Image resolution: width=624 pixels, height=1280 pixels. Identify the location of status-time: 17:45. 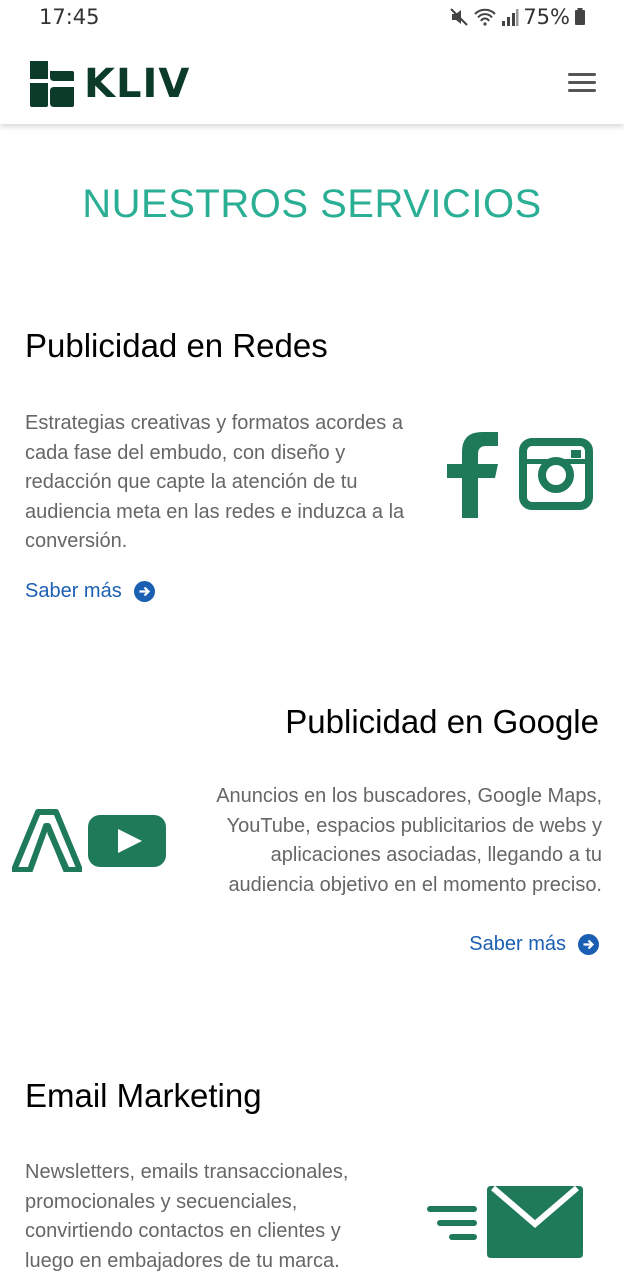
(69, 17).